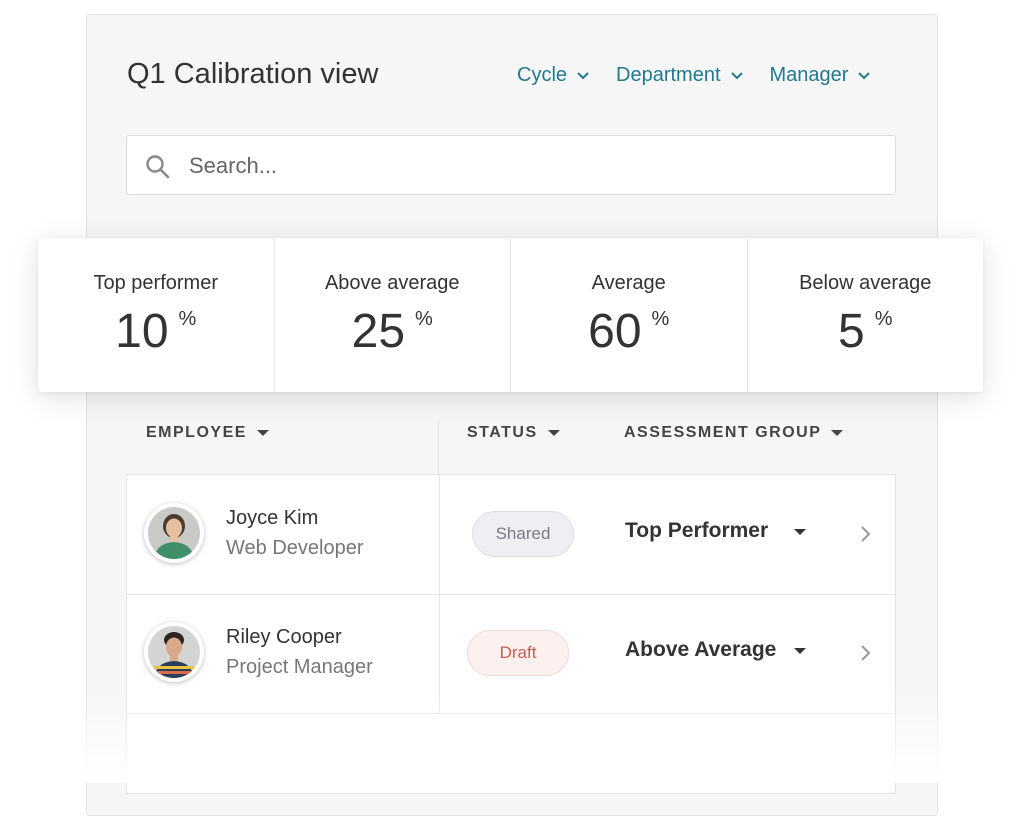 This screenshot has height=816, width=1024. I want to click on search-input, so click(529, 166).